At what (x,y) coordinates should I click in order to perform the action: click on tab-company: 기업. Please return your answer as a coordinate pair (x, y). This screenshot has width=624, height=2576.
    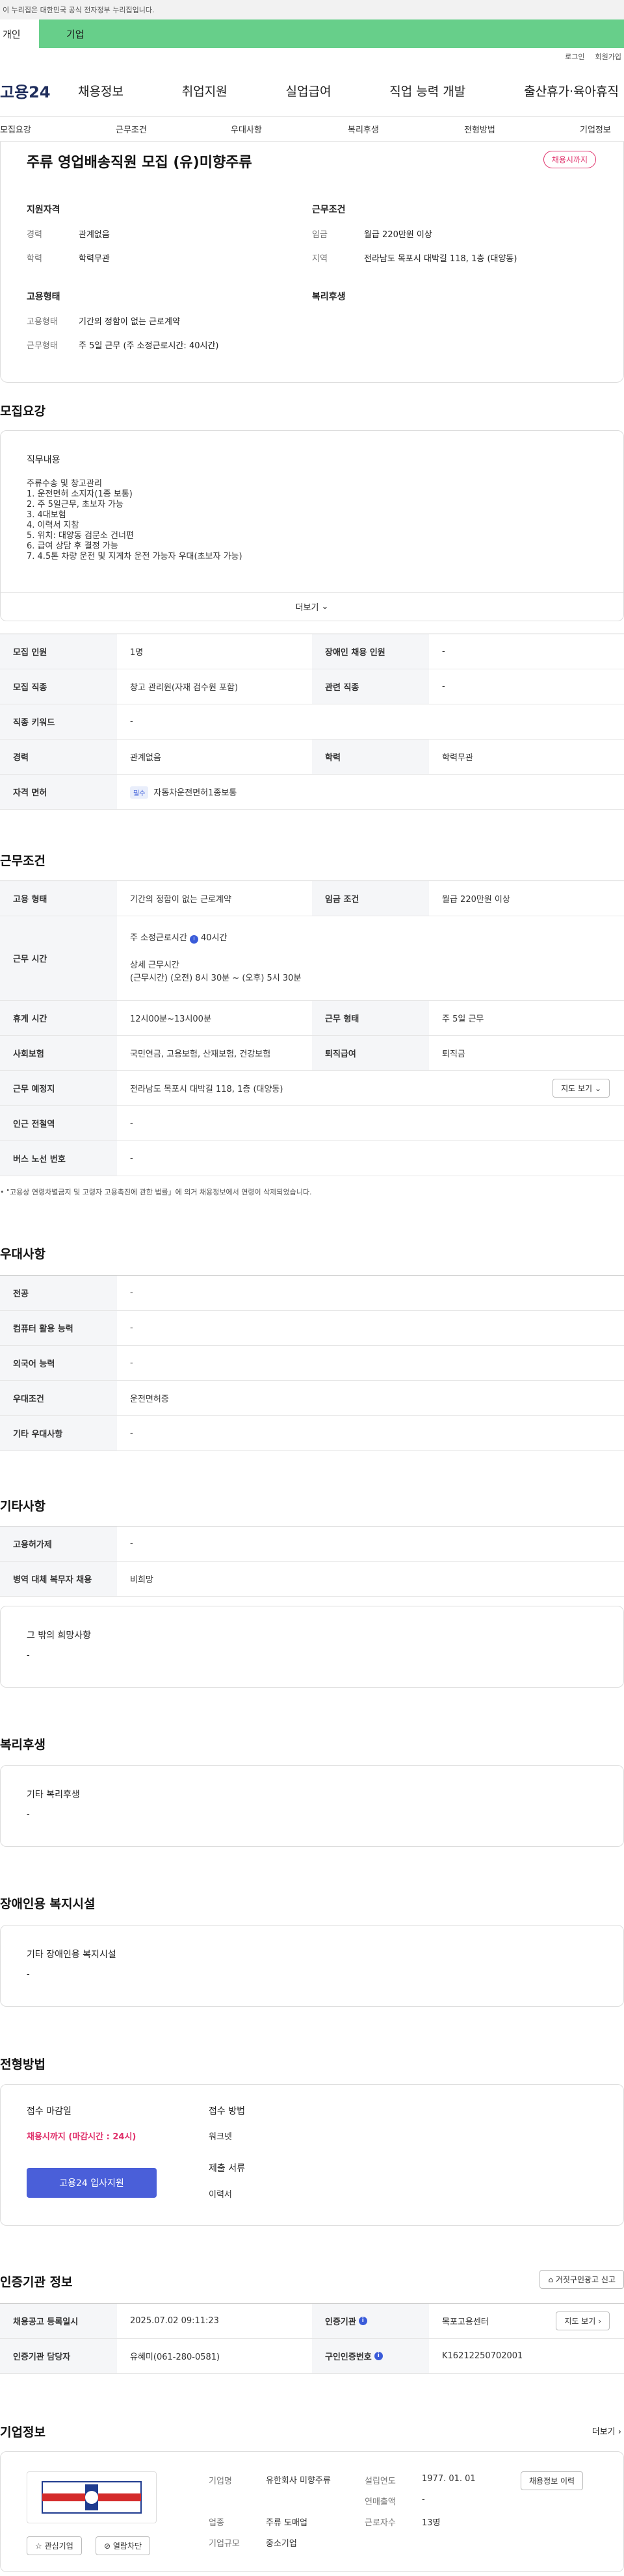
    Looking at the image, I should click on (331, 33).